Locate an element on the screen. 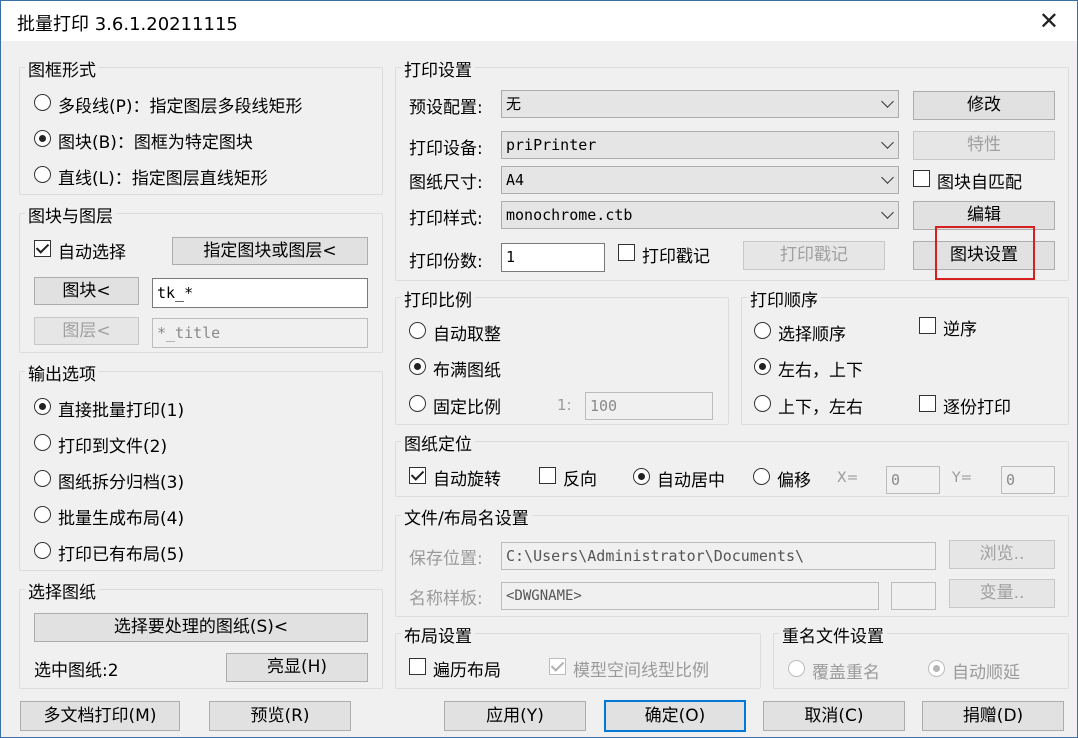 The height and width of the screenshot is (738, 1078). radio-direct-print-label: 直接批量打印(1) is located at coordinates (121, 408).